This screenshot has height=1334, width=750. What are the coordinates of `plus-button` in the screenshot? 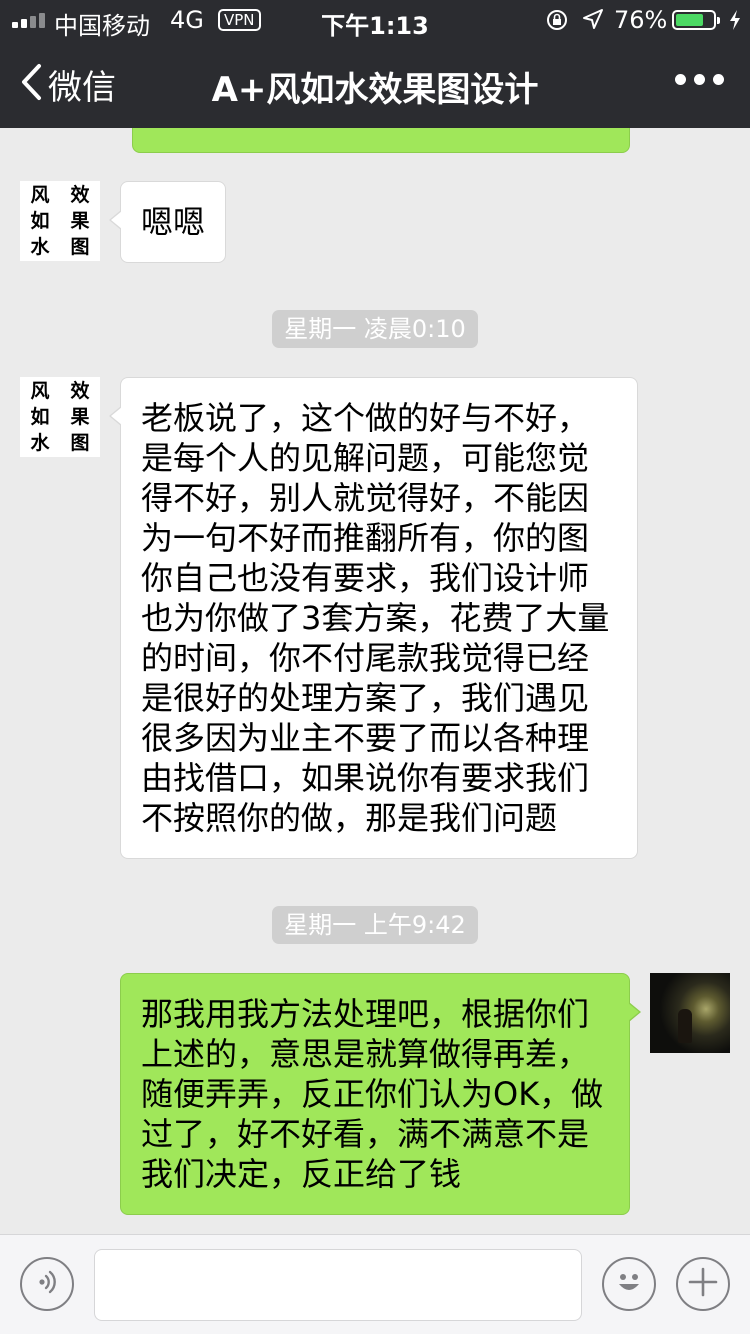 It's located at (703, 1284).